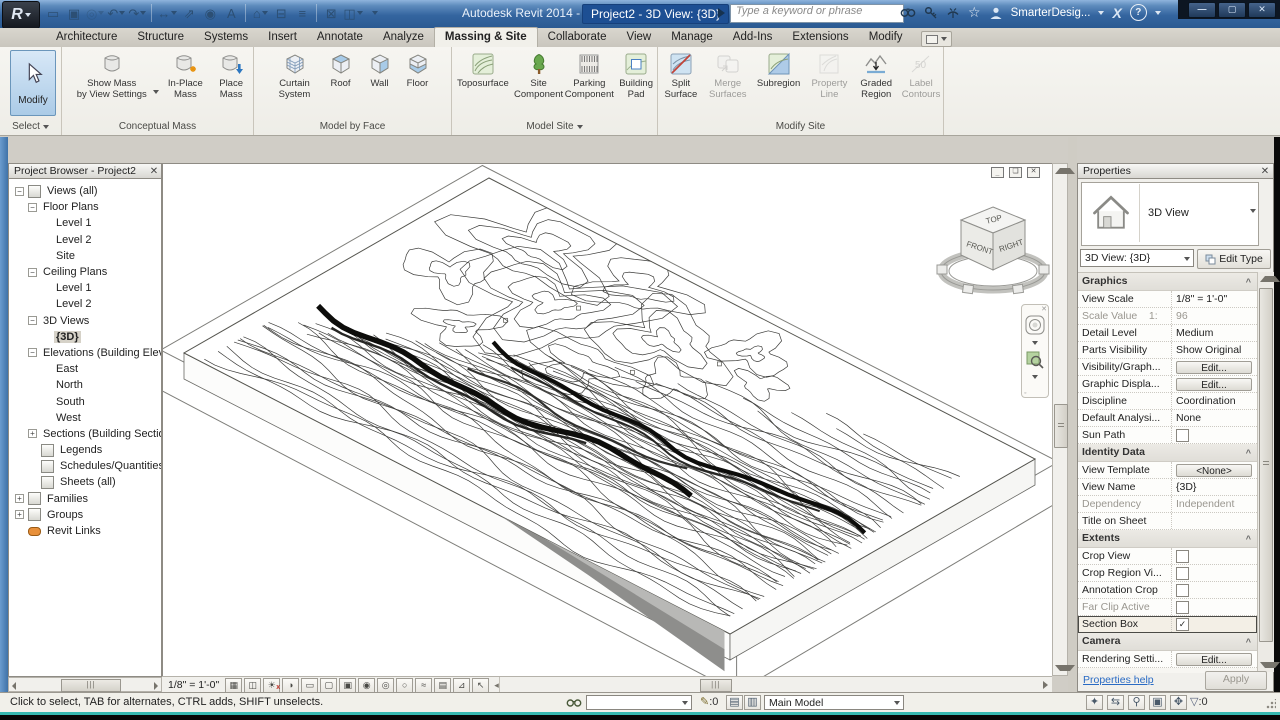  What do you see at coordinates (367, 685) in the screenshot?
I see `lock-3d-view-icon: ◉` at bounding box center [367, 685].